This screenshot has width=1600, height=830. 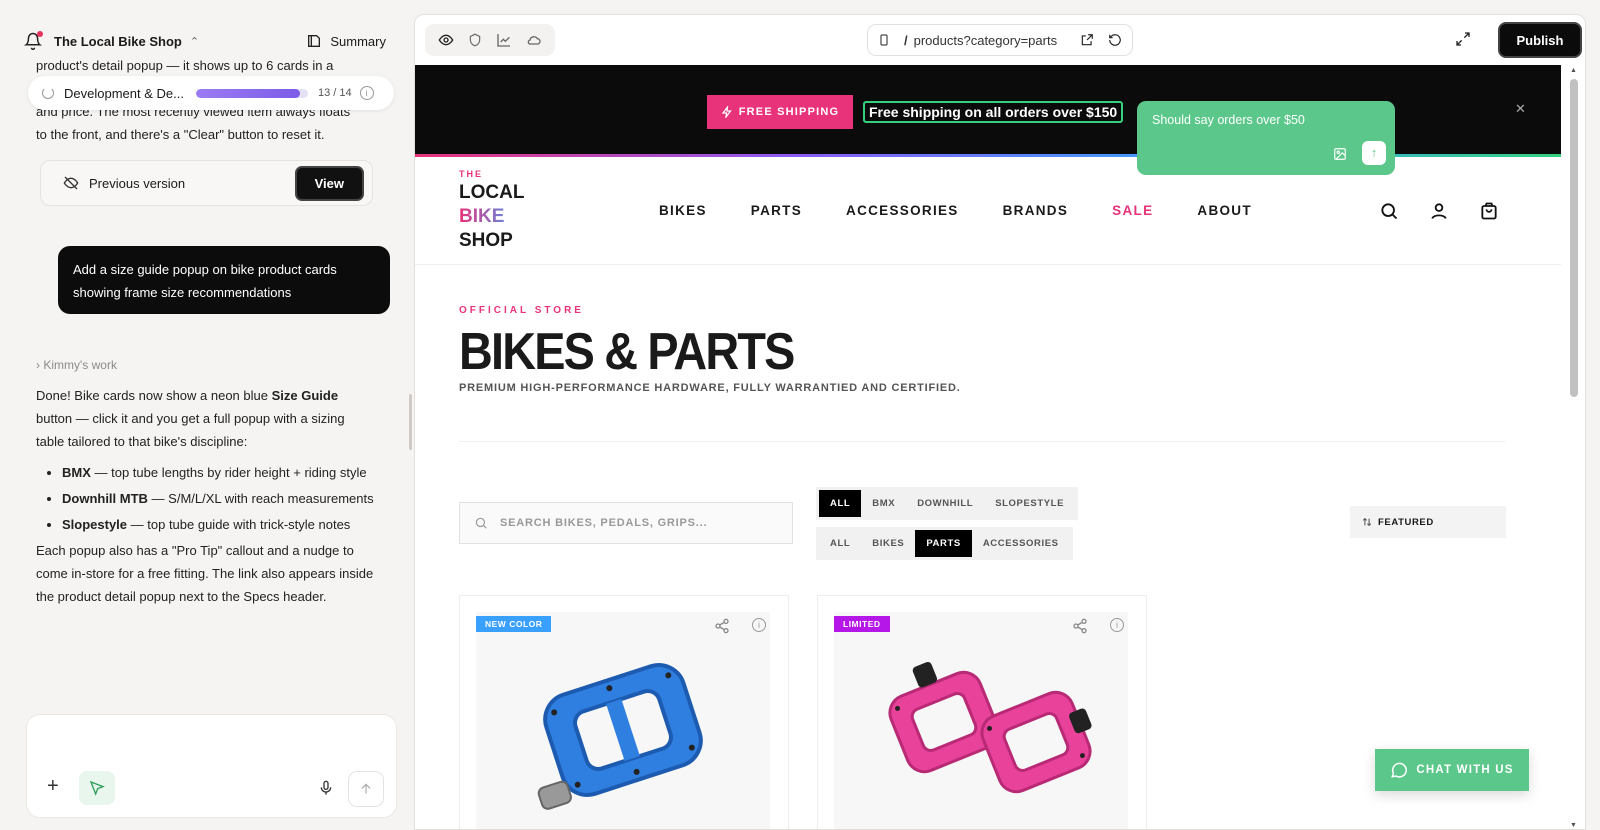 What do you see at coordinates (504, 40) in the screenshot?
I see `analytics-chart-icon` at bounding box center [504, 40].